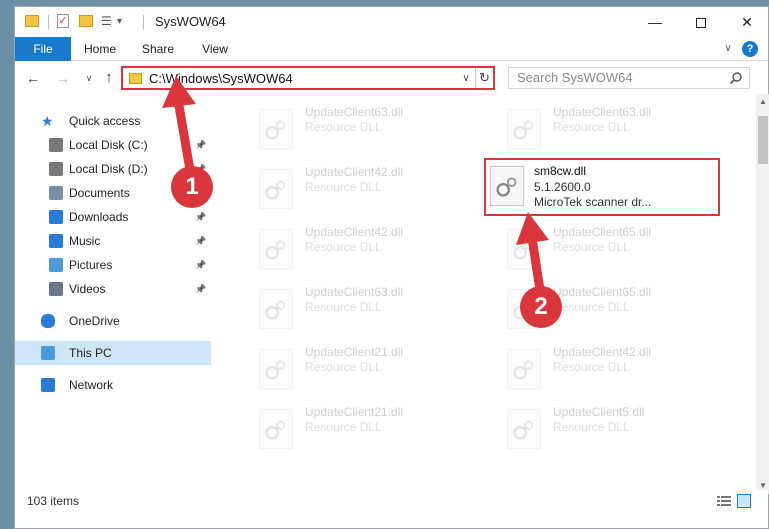 The image size is (769, 529). I want to click on search-input: Search SysWOW64, so click(629, 78).